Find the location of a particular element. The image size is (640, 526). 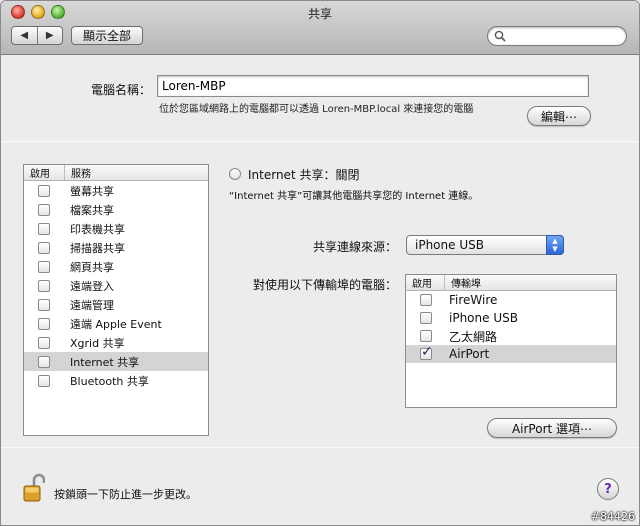

header-service: 服務 is located at coordinates (136, 172).